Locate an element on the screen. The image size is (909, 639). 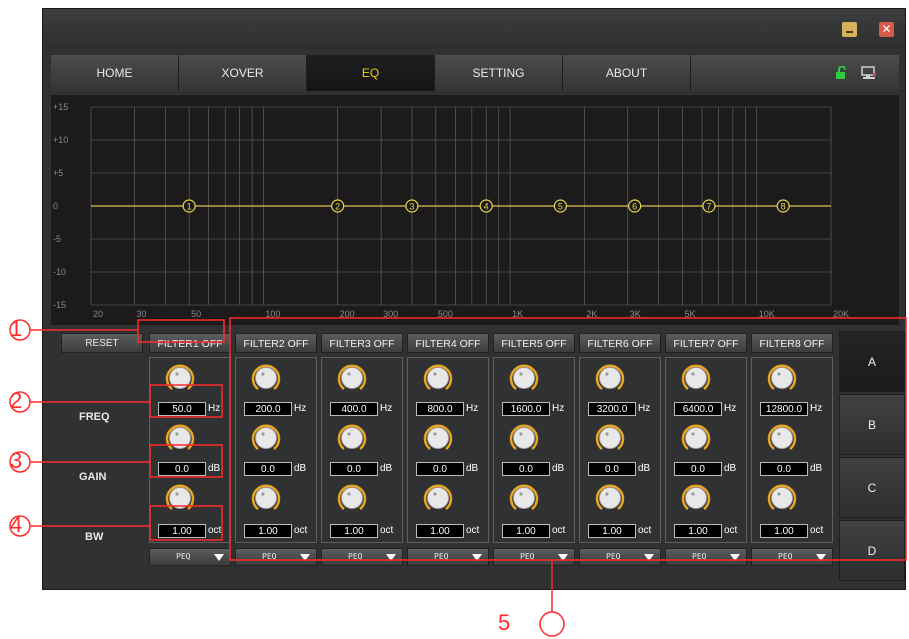
reset-button: RESET is located at coordinates (102, 343).